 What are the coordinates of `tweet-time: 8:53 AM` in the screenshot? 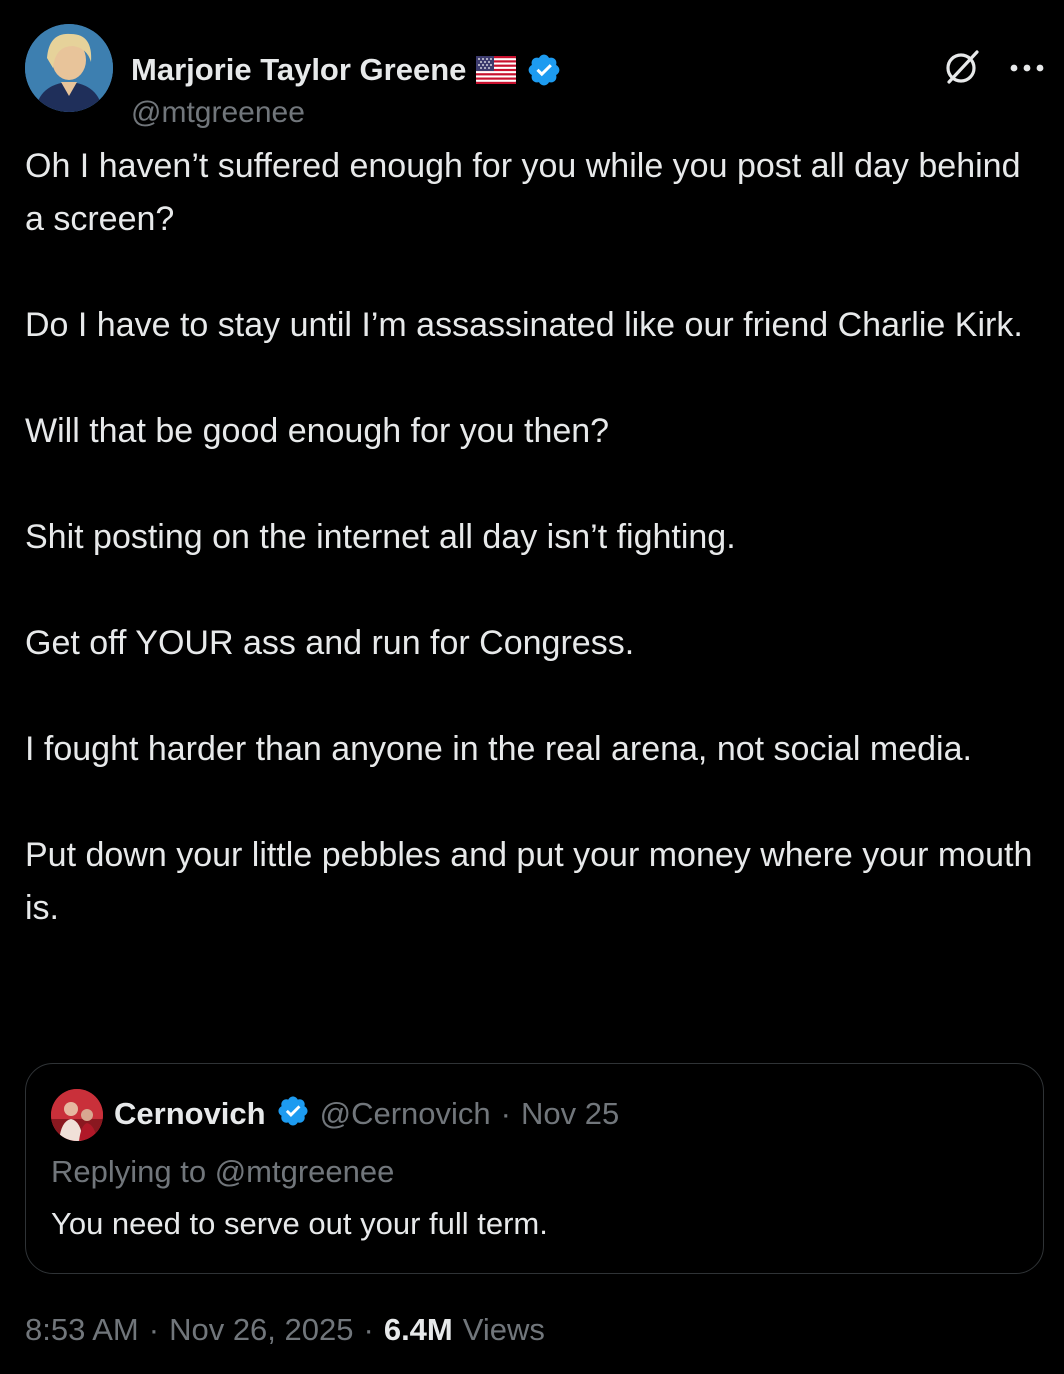 It's located at (82, 1330).